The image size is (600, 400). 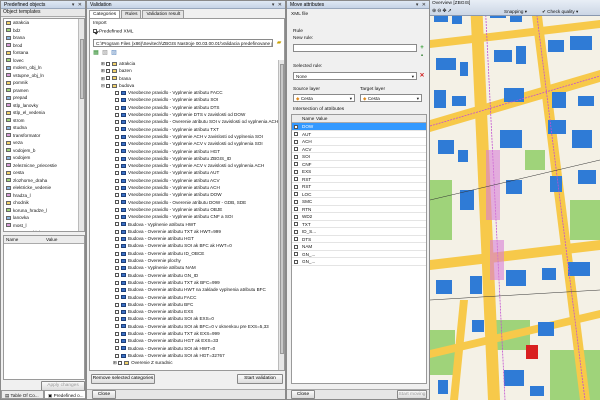 What do you see at coordinates (186, 304) in the screenshot?
I see `rule-item: Budova - Overenie atributu BFC` at bounding box center [186, 304].